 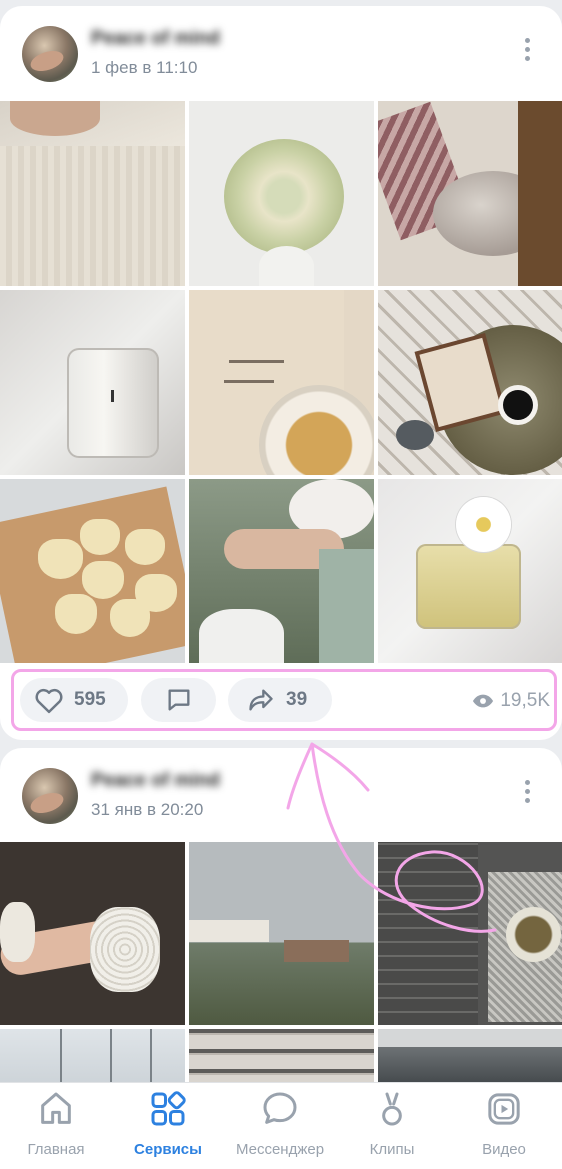 I want to click on home-icon, so click(x=56, y=1108).